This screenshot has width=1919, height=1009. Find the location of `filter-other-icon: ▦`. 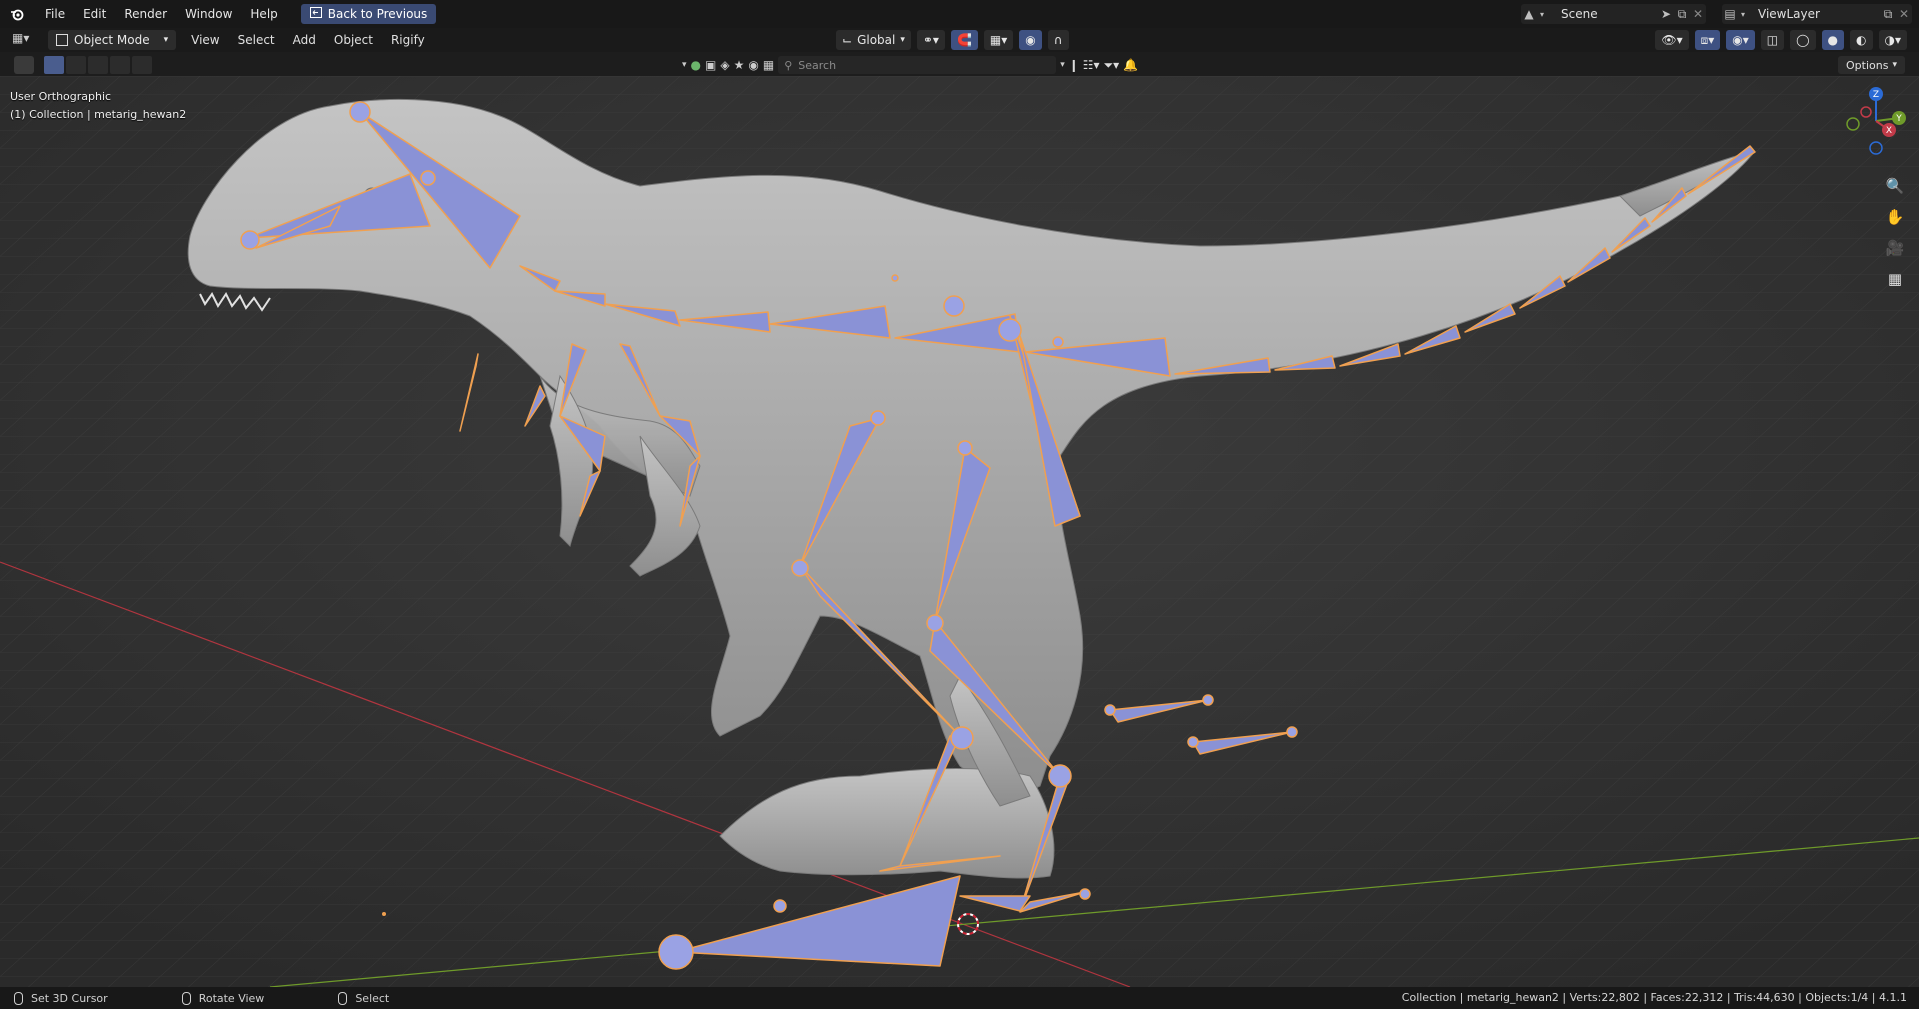

filter-other-icon: ▦ is located at coordinates (768, 65).